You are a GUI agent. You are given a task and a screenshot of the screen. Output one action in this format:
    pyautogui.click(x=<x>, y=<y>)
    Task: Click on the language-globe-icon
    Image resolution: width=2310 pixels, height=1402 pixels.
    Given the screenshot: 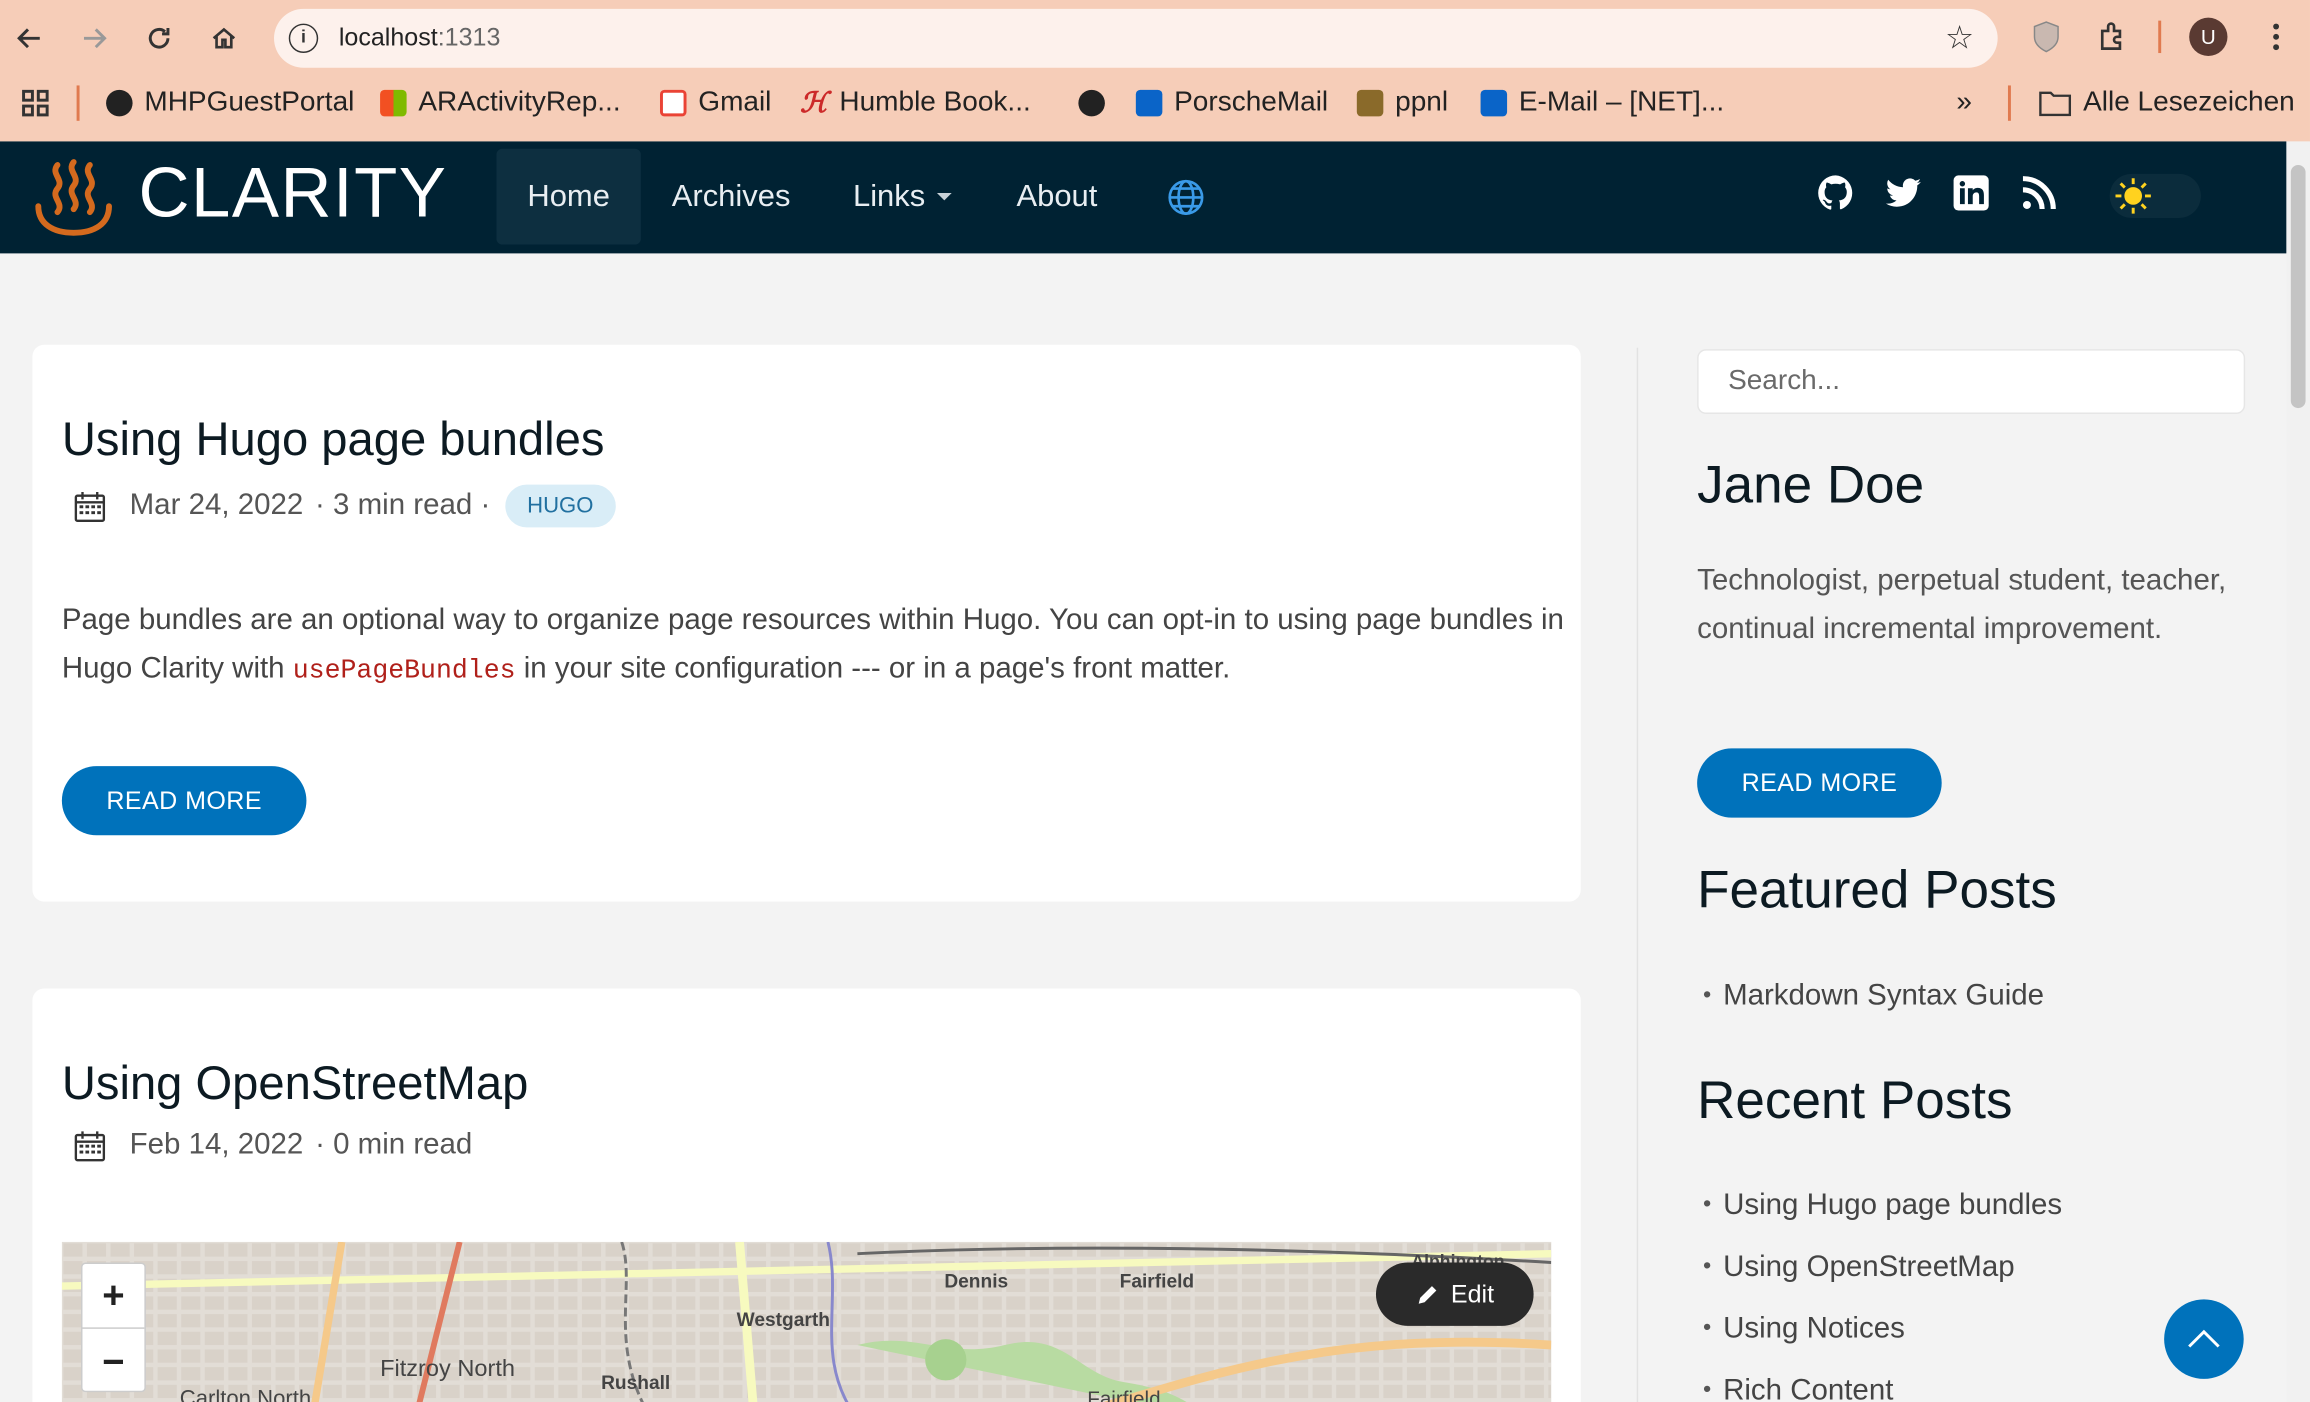 What is the action you would take?
    pyautogui.click(x=1185, y=197)
    